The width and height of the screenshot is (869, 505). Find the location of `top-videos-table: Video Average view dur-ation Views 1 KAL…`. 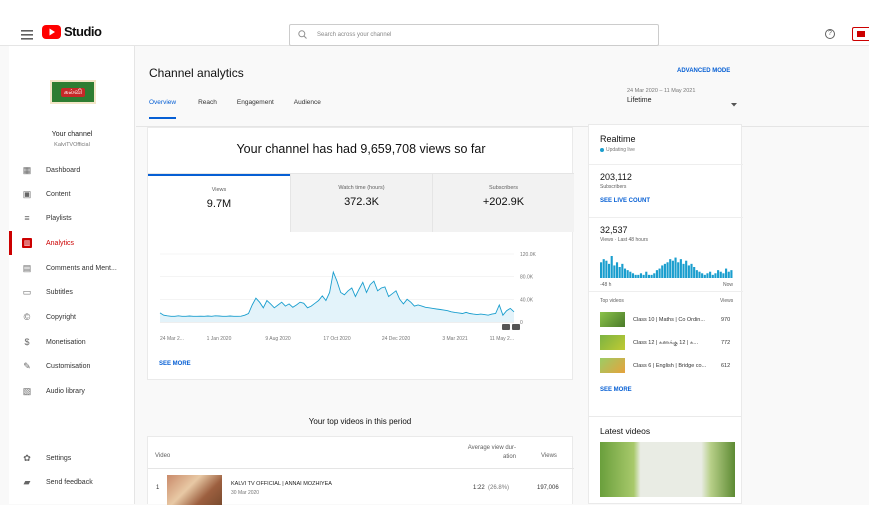

top-videos-table: Video Average view dur-ation Views 1 KAL… is located at coordinates (360, 470).